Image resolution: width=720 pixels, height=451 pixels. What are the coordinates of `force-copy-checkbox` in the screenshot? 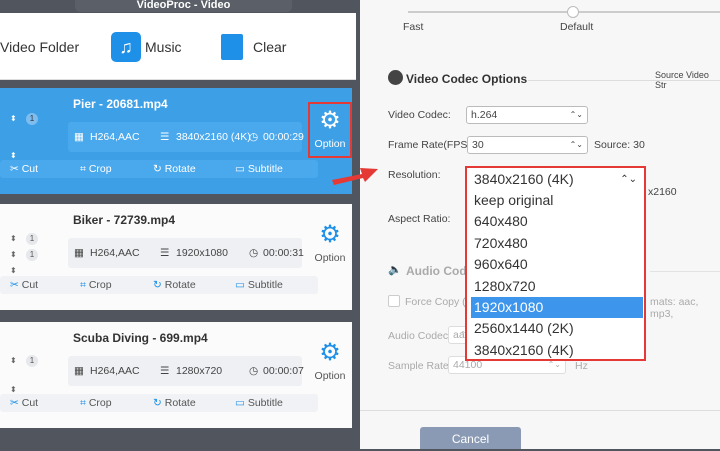 It's located at (394, 301).